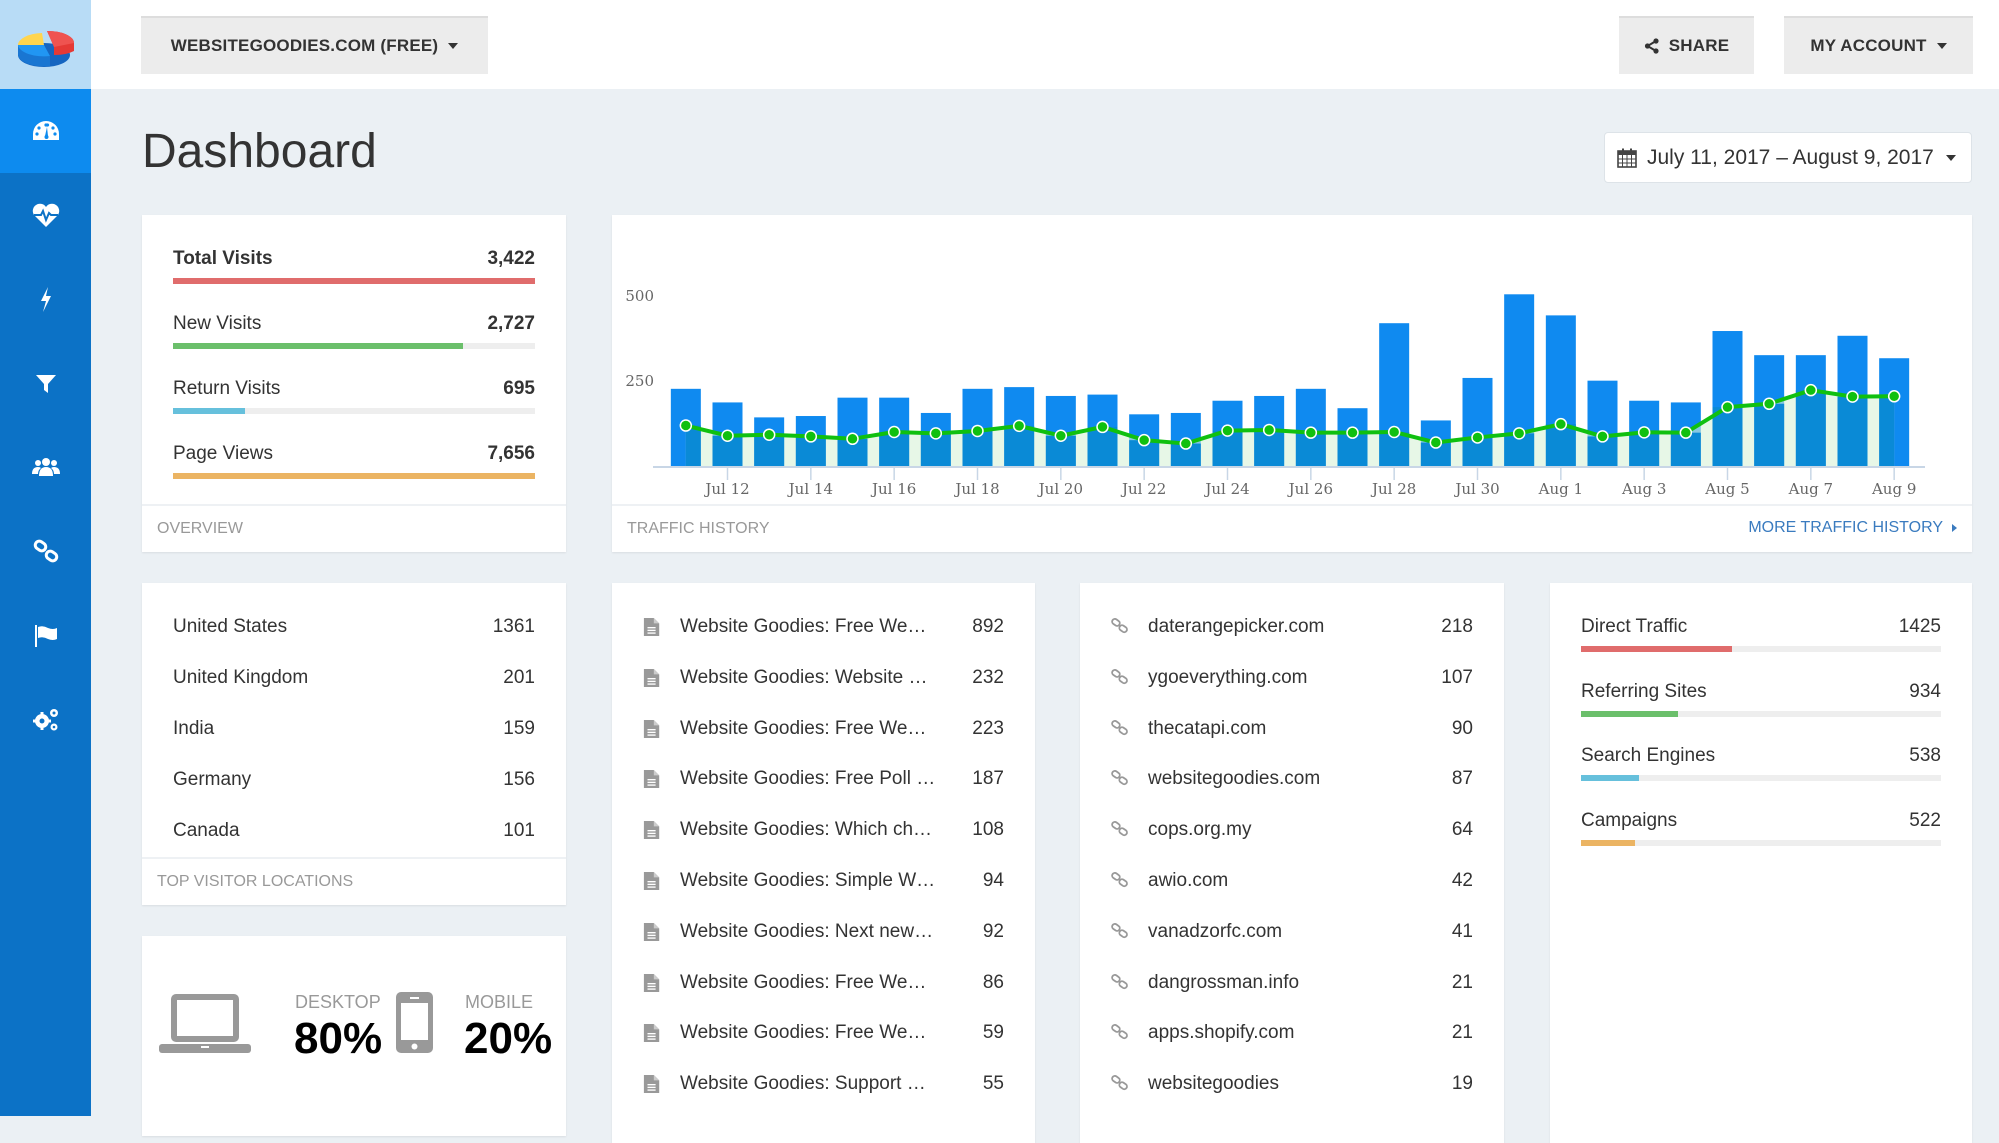 This screenshot has height=1143, width=1999. Describe the element at coordinates (45, 44) in the screenshot. I see `app-logo` at that location.